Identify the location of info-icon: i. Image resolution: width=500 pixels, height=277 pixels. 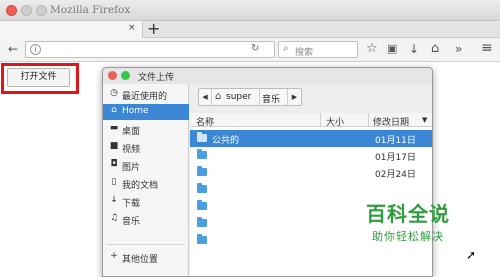
(35, 49).